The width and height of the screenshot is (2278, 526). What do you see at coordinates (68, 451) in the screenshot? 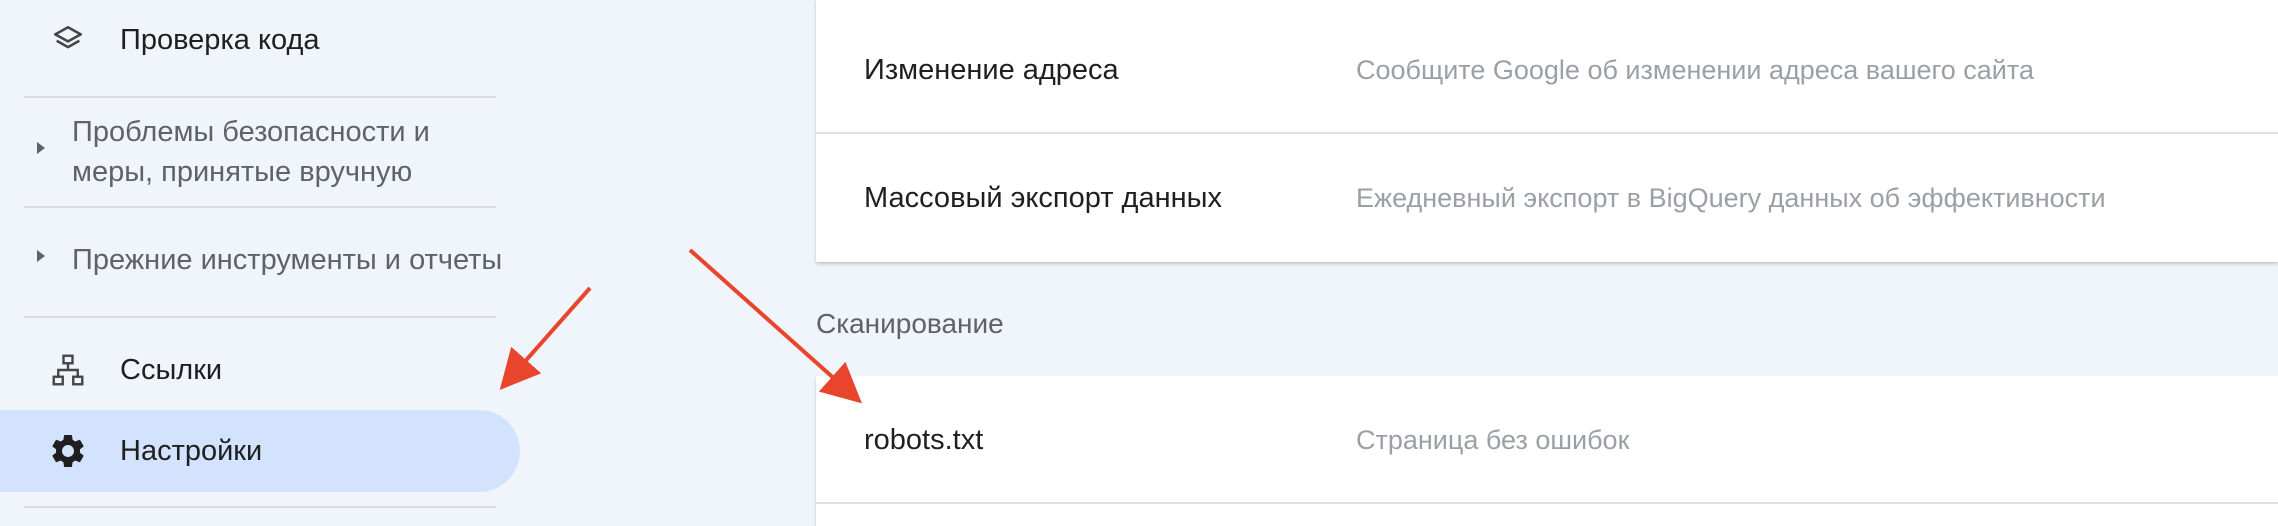
I see `gear-icon` at bounding box center [68, 451].